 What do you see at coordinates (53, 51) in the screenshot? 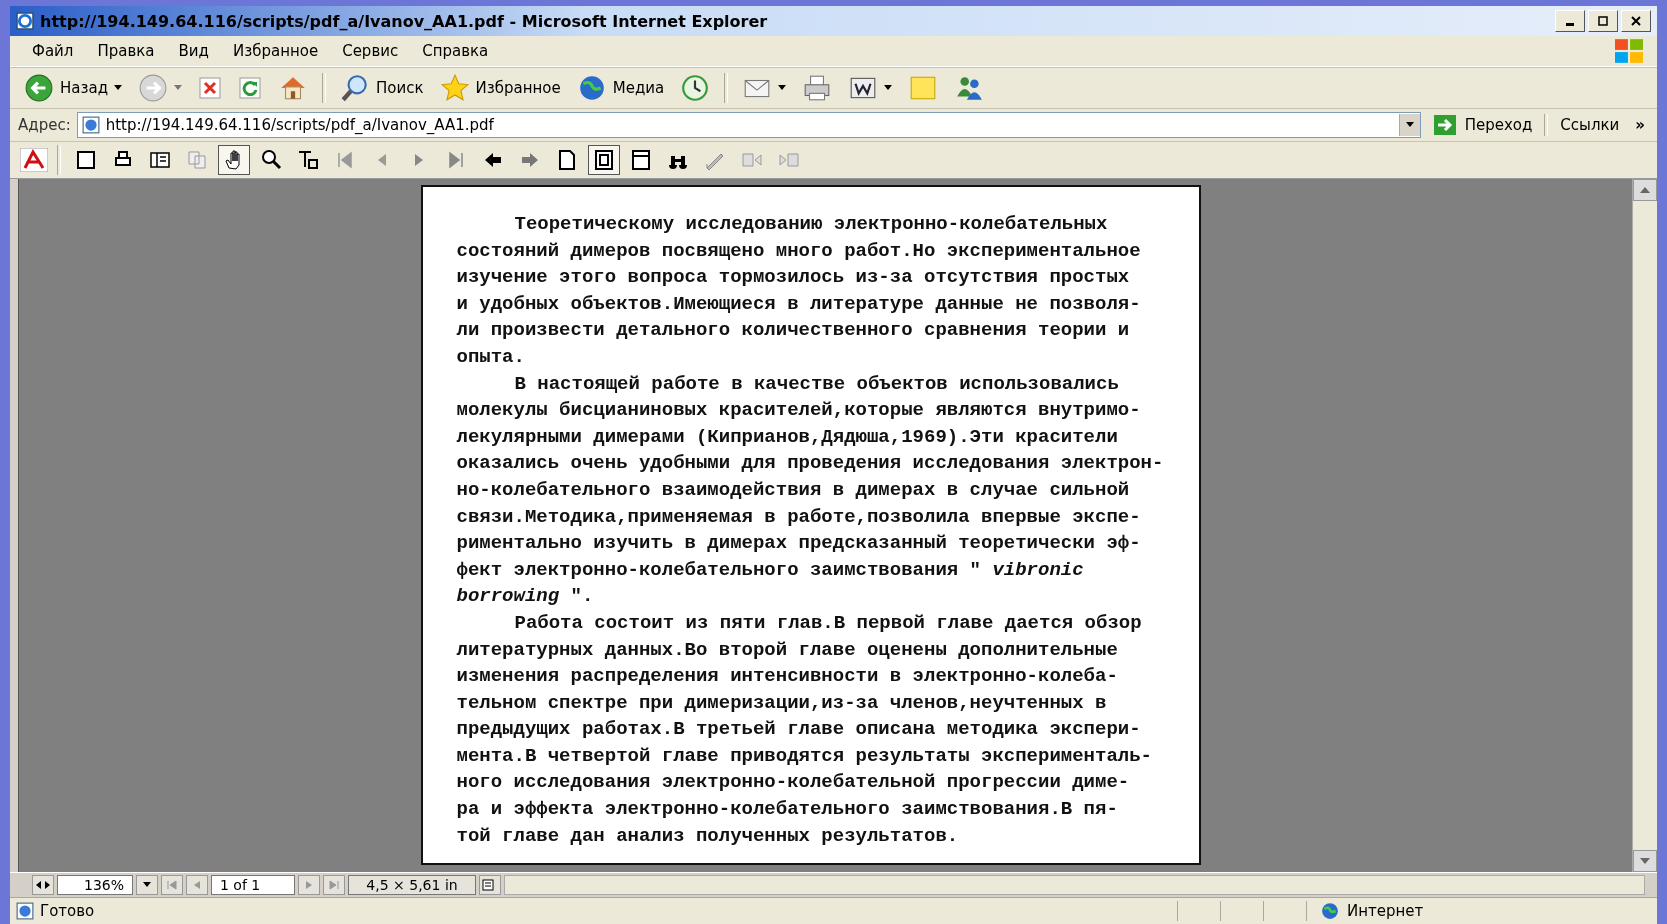
I see `menu-item: Файл` at bounding box center [53, 51].